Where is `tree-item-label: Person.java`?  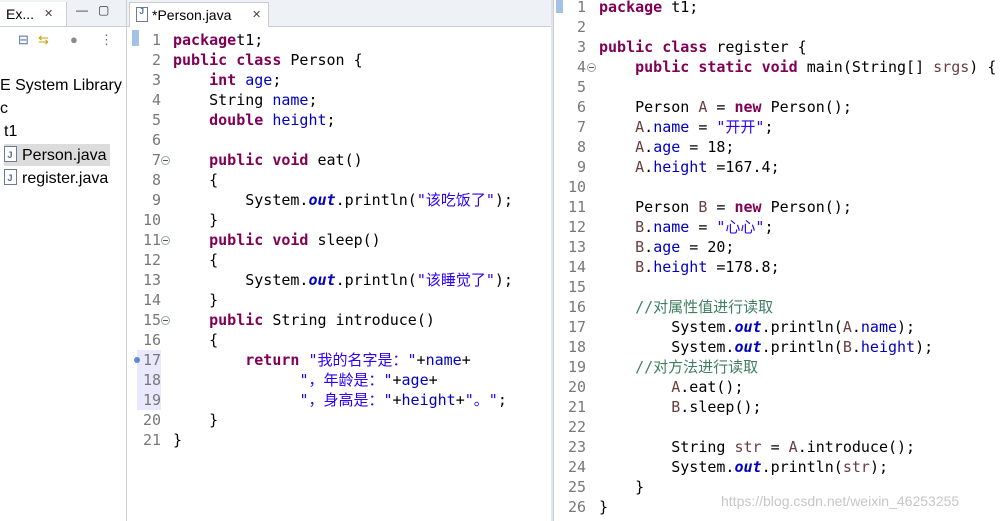
tree-item-label: Person.java is located at coordinates (64, 155).